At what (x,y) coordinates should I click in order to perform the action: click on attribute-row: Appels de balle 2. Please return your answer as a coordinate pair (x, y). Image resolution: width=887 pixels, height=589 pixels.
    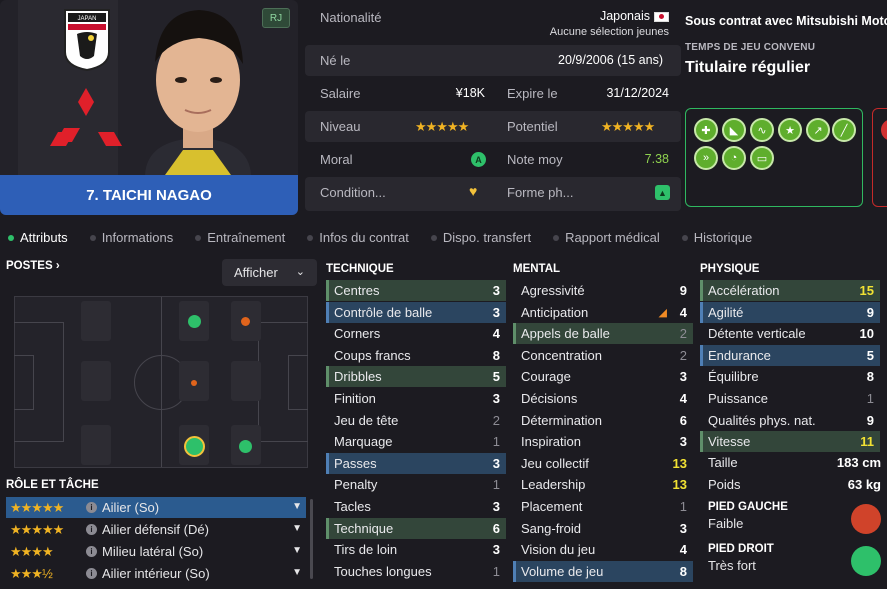
    Looking at the image, I should click on (603, 334).